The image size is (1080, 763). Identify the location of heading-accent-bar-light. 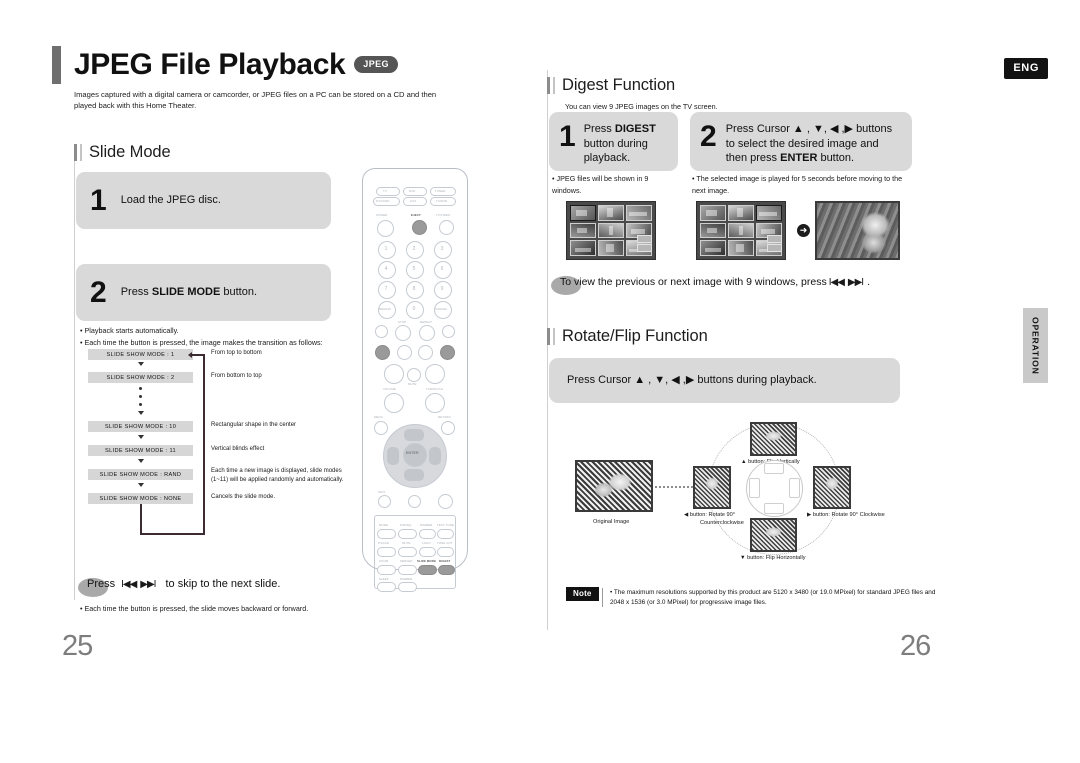
(81, 152).